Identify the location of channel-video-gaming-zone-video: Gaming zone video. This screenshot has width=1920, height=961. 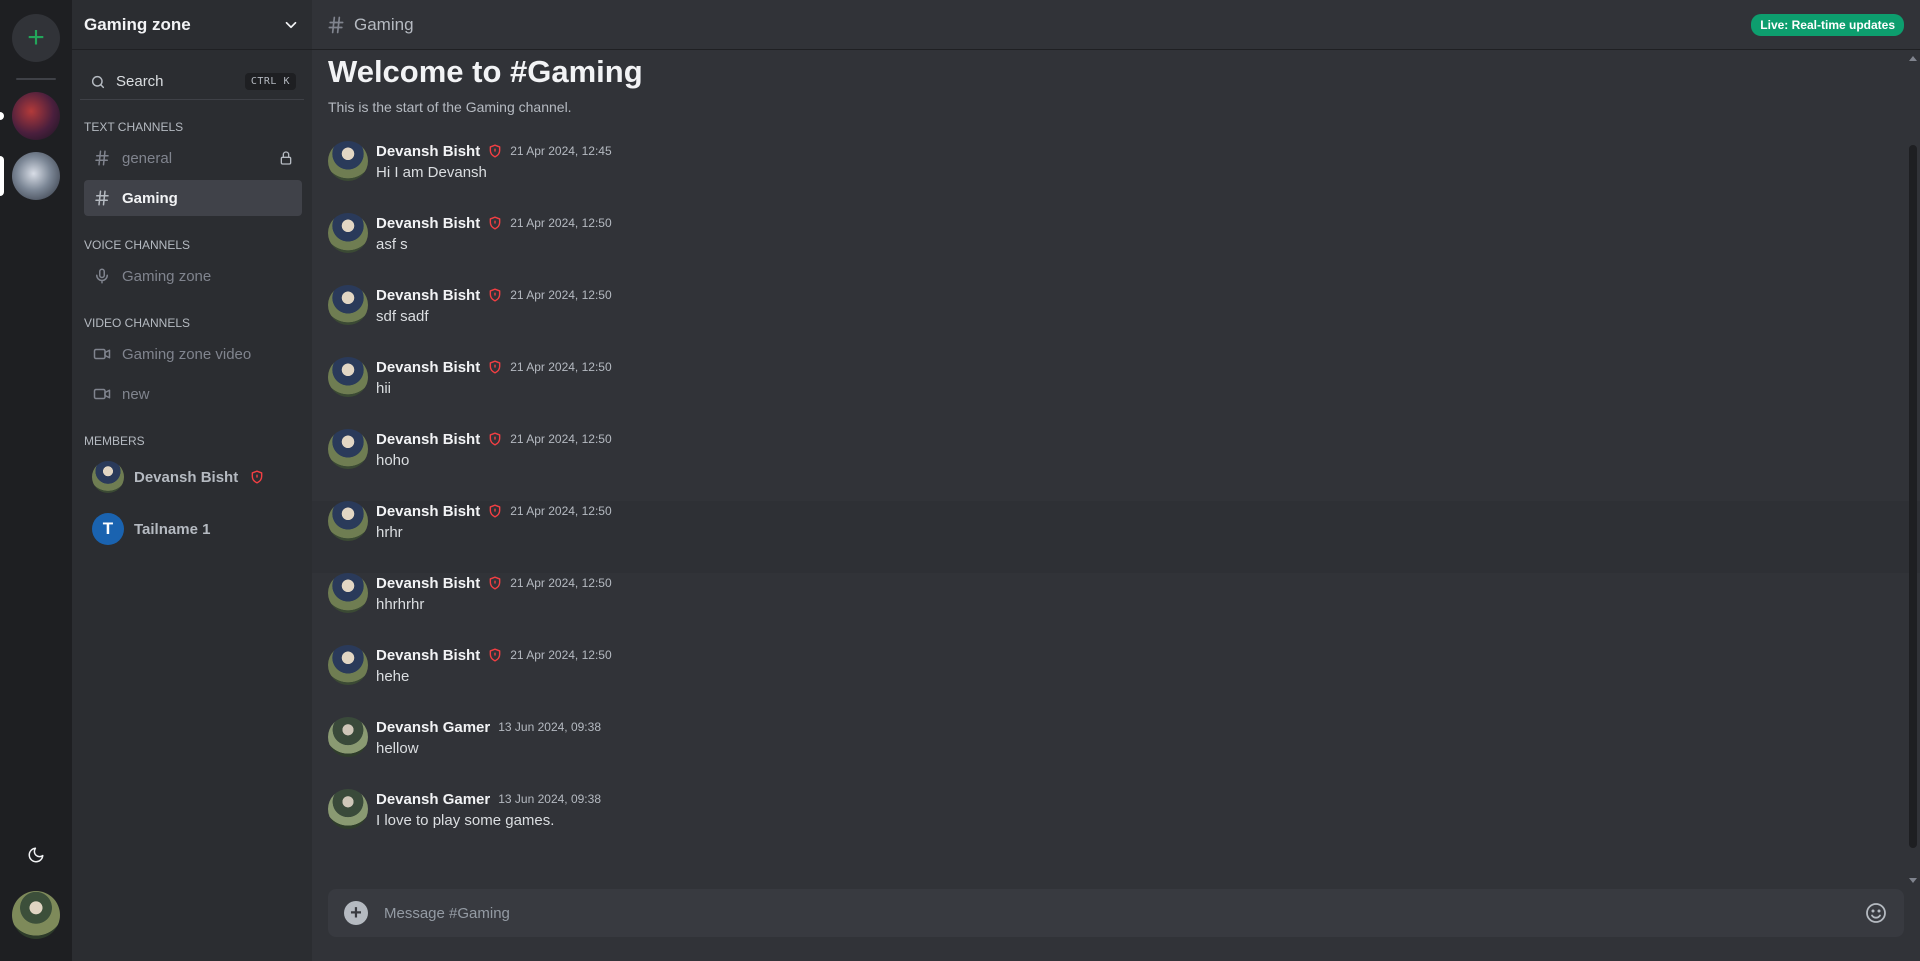
(193, 354).